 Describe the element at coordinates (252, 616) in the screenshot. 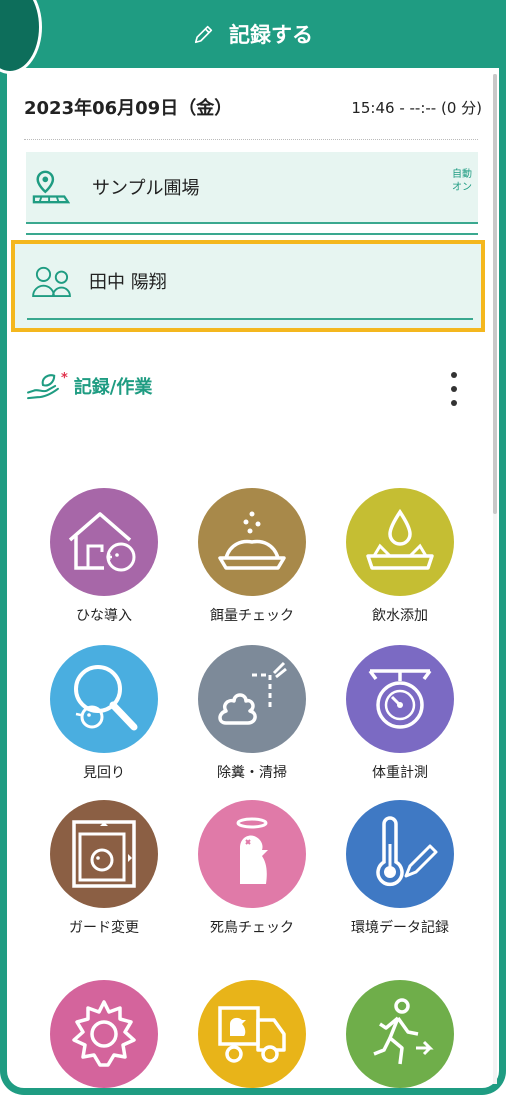

I see `tile-label: 餌量チェック` at that location.